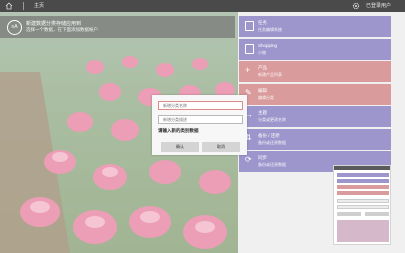 The width and height of the screenshot is (405, 253). What do you see at coordinates (266, 97) in the screenshot?
I see `tile-subtitle: 编辑分类` at bounding box center [266, 97].